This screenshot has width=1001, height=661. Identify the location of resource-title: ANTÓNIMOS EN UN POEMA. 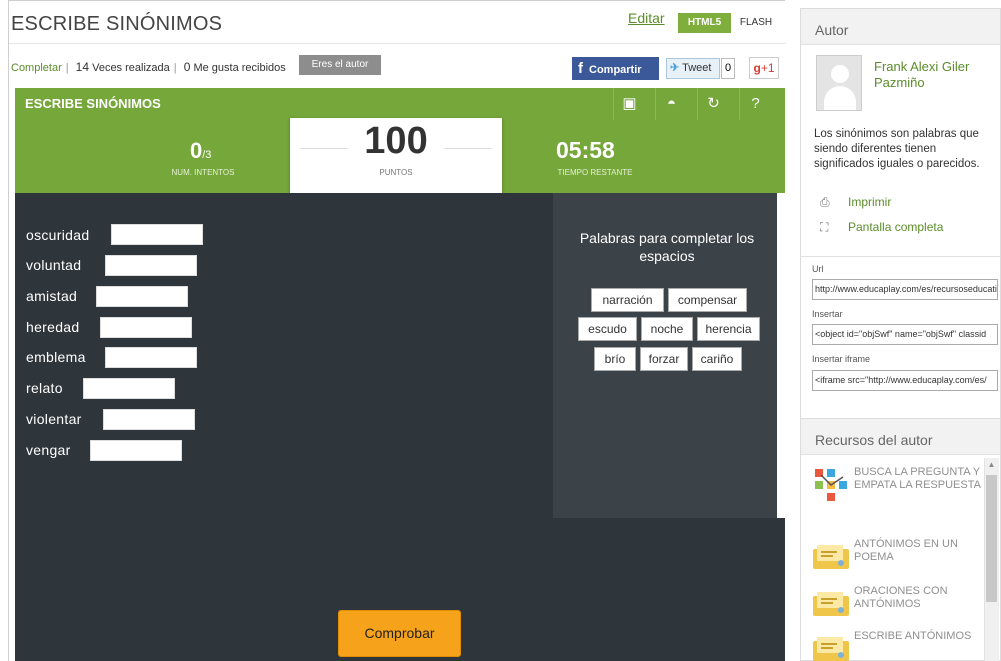
(906, 550).